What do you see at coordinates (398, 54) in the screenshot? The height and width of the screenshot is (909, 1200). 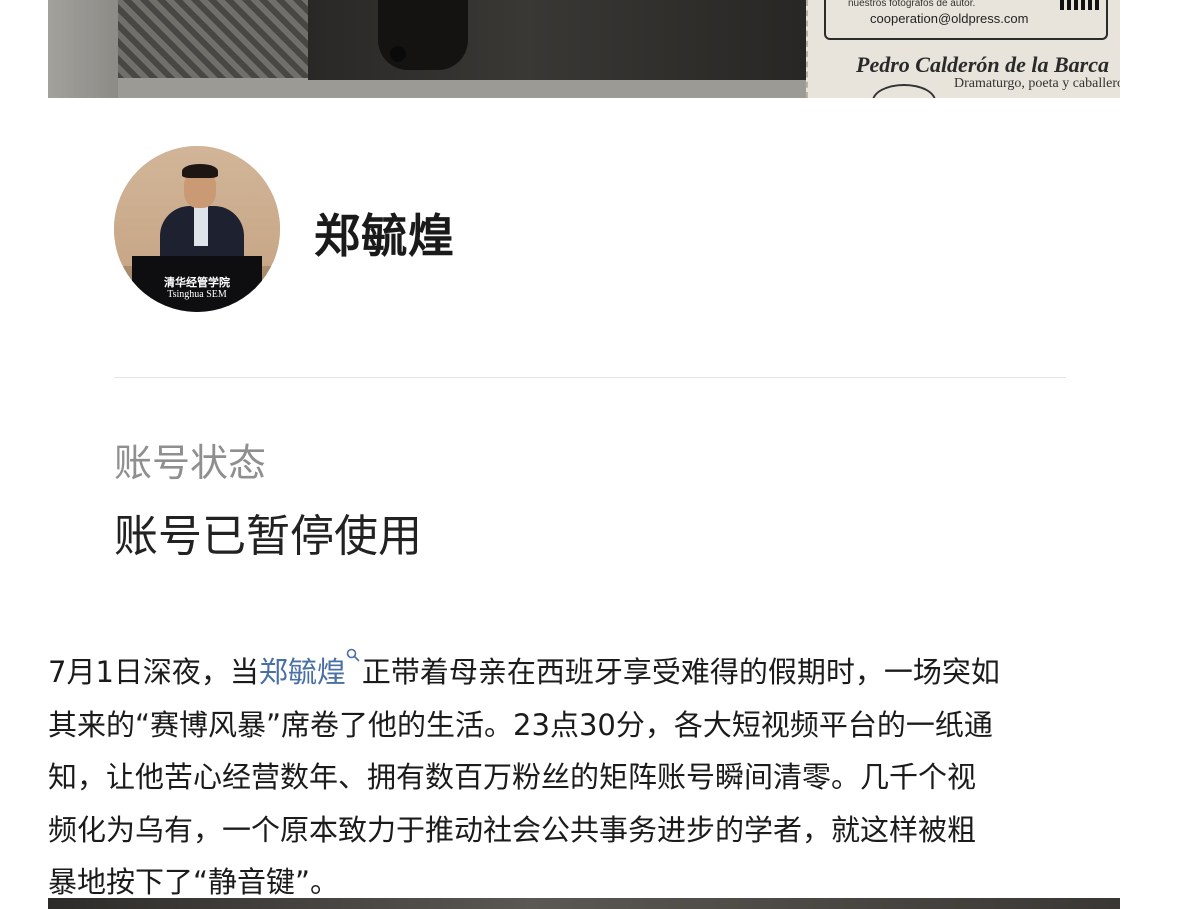 I see `door-knob` at bounding box center [398, 54].